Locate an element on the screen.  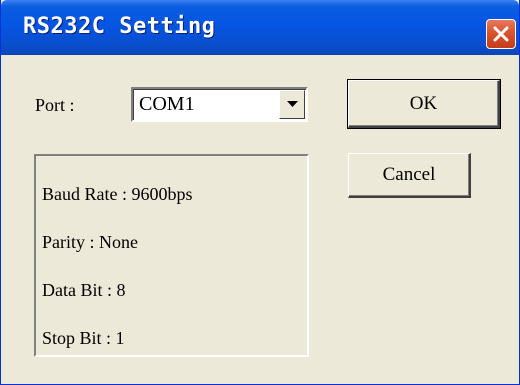
port-label: Port : is located at coordinates (55, 105).